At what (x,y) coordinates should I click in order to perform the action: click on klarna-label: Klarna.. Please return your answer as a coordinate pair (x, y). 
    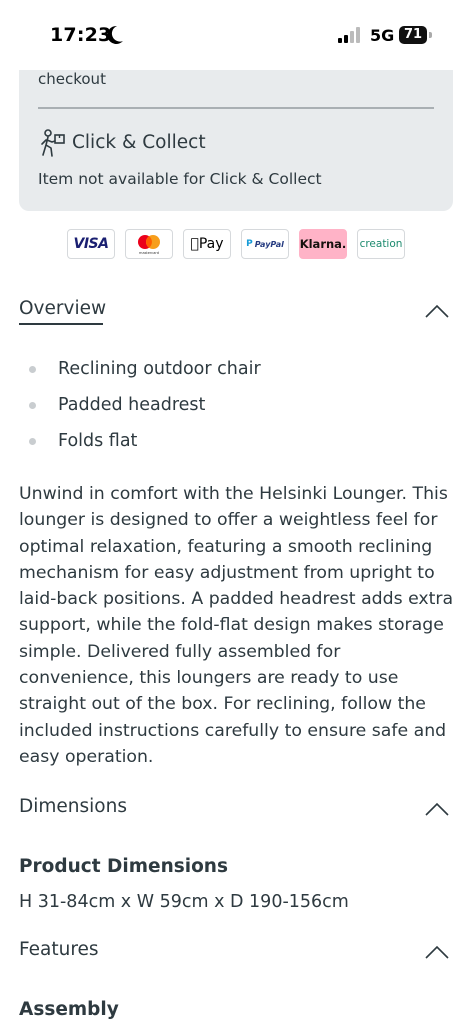
    Looking at the image, I should click on (323, 244).